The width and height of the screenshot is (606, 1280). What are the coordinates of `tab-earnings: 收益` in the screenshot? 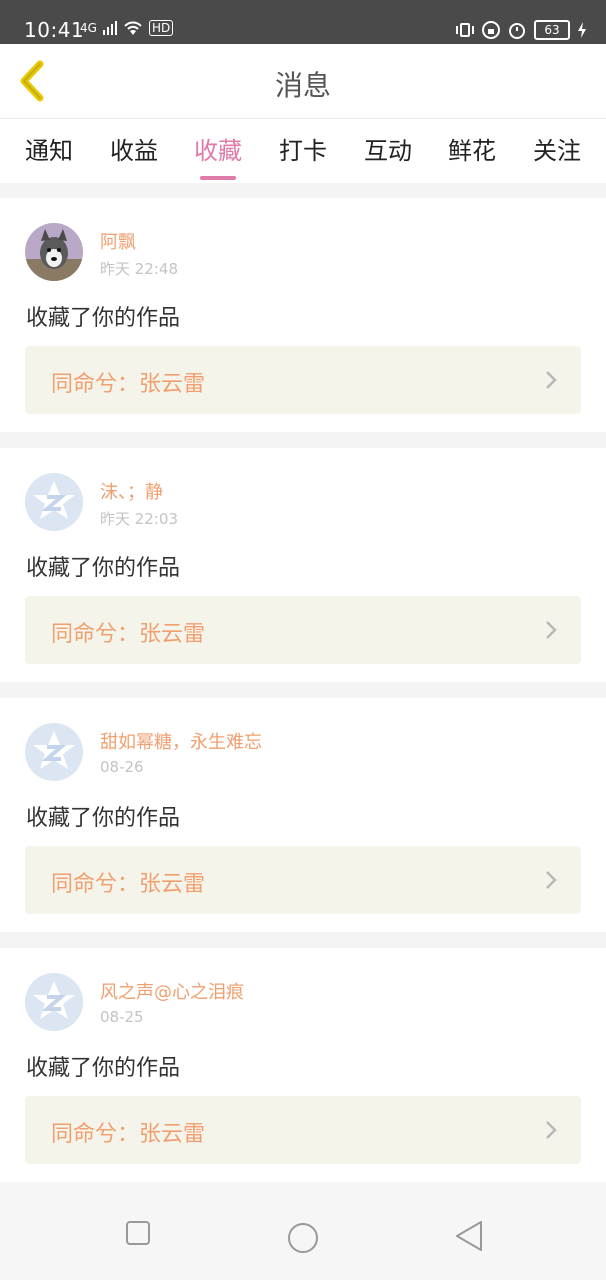 It's located at (134, 148).